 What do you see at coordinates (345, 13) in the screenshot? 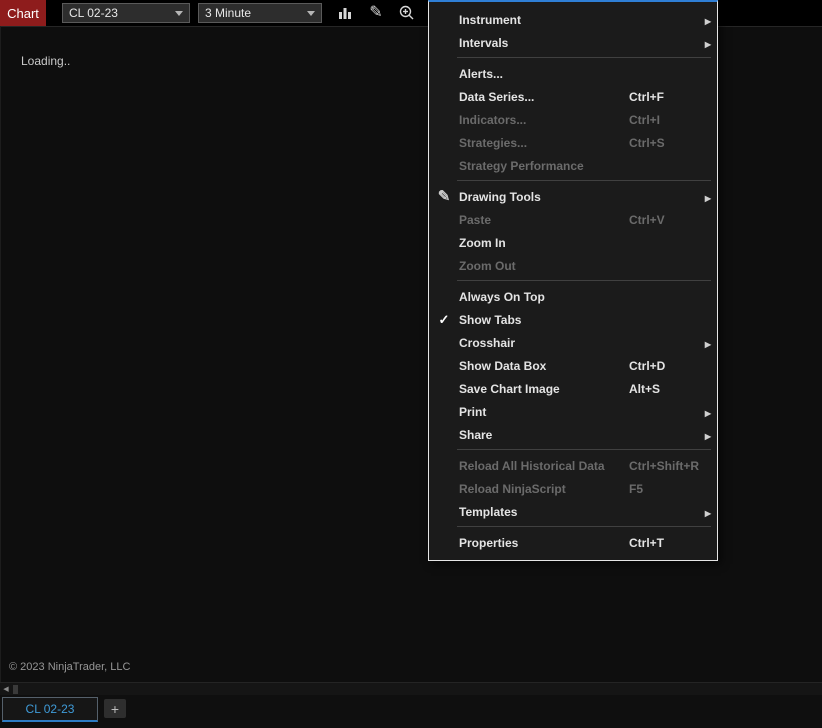
I see `bar-type-icon` at bounding box center [345, 13].